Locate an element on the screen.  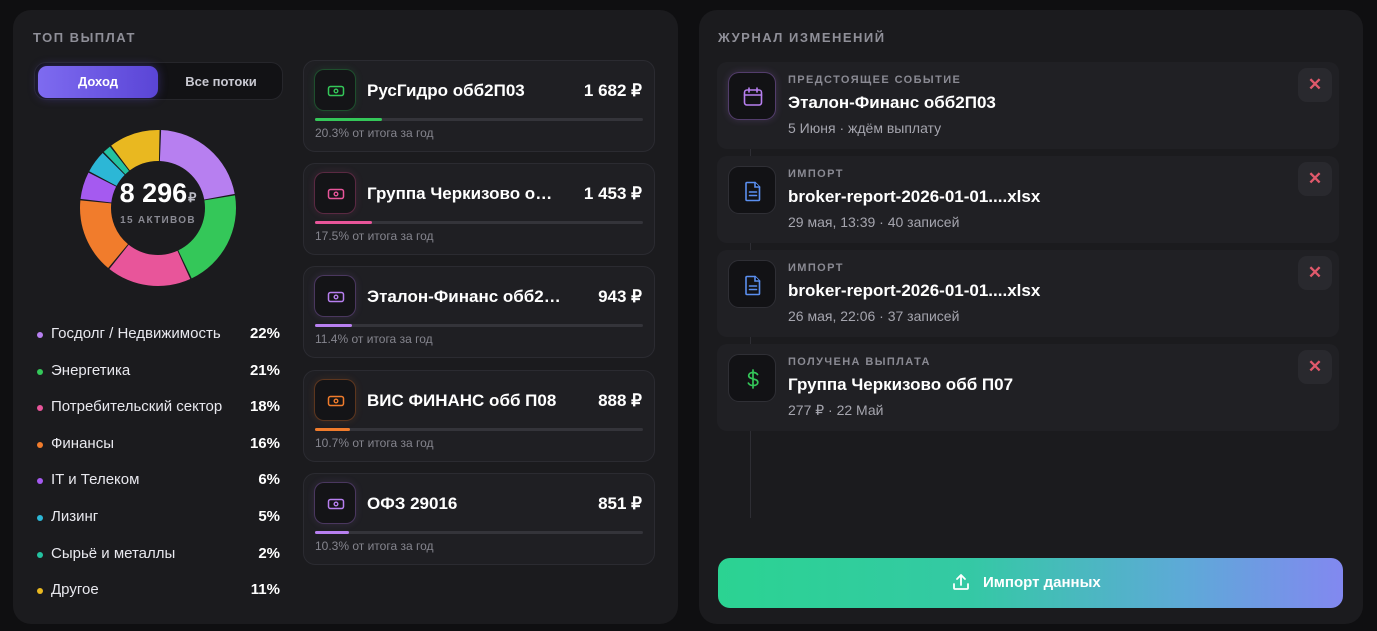
legend-percent: 16% is located at coordinates (264, 443).